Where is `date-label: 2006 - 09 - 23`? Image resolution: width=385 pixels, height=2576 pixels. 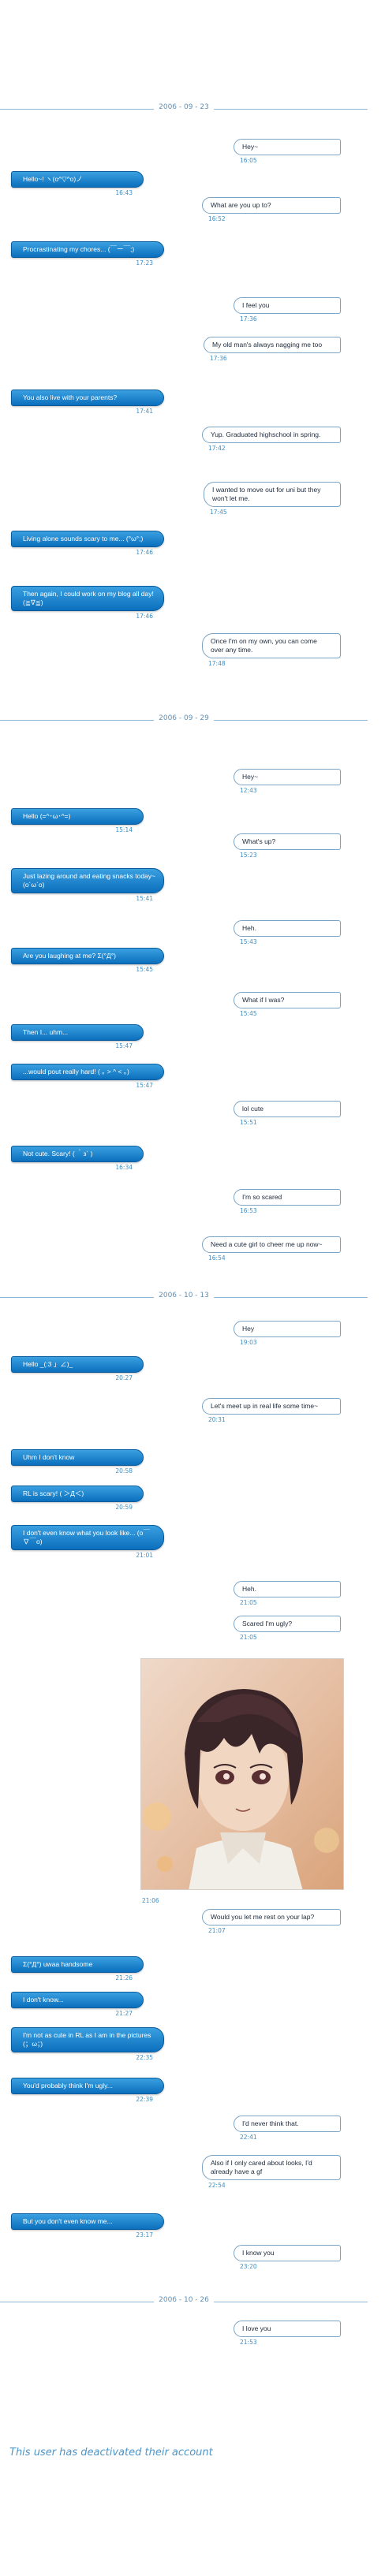 date-label: 2006 - 09 - 23 is located at coordinates (184, 107).